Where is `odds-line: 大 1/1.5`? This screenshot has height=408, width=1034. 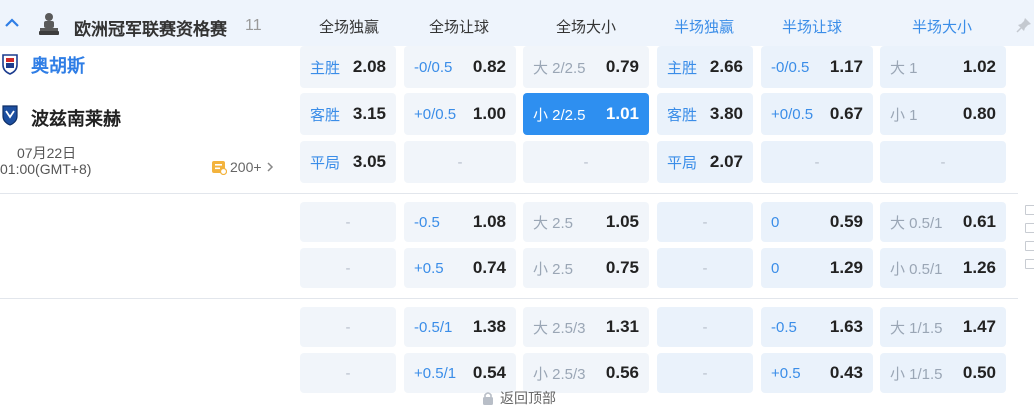 odds-line: 大 1/1.5 is located at coordinates (916, 328).